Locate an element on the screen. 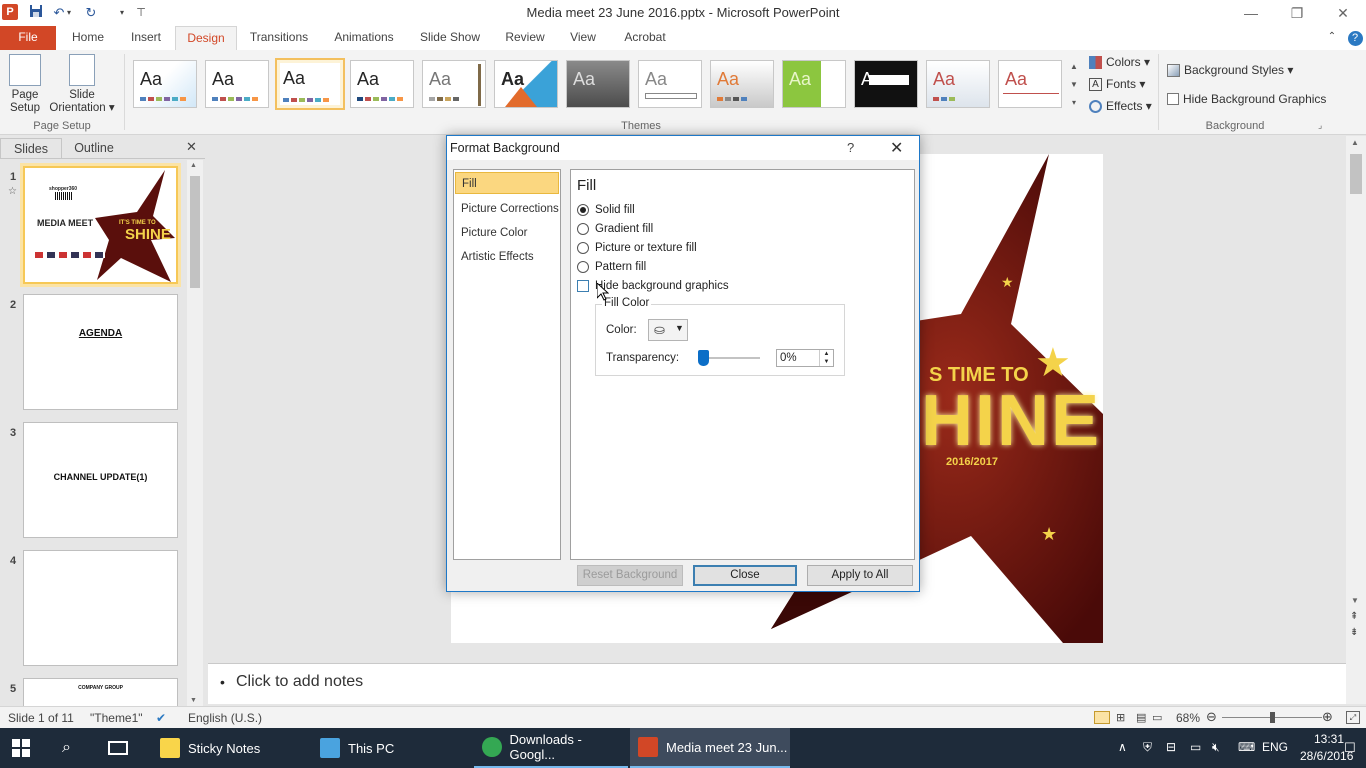  gradient-fill-option: Gradient fill is located at coordinates (615, 229).